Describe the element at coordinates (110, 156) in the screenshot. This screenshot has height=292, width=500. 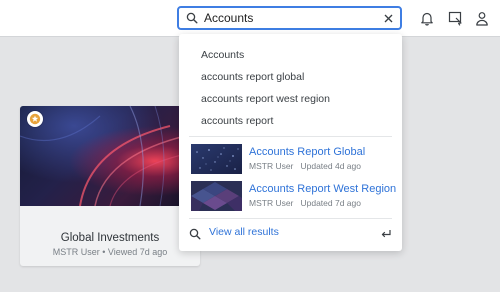
I see `card-thumbnail` at that location.